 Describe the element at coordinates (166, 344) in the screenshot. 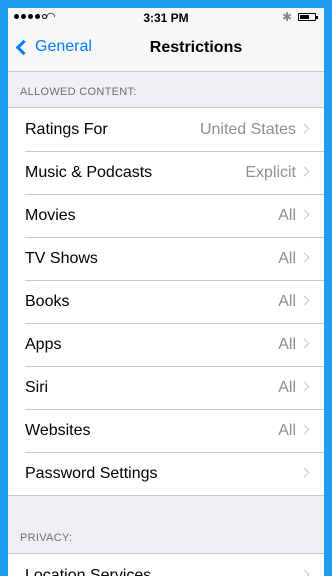

I see `row-apps: Apps All` at that location.